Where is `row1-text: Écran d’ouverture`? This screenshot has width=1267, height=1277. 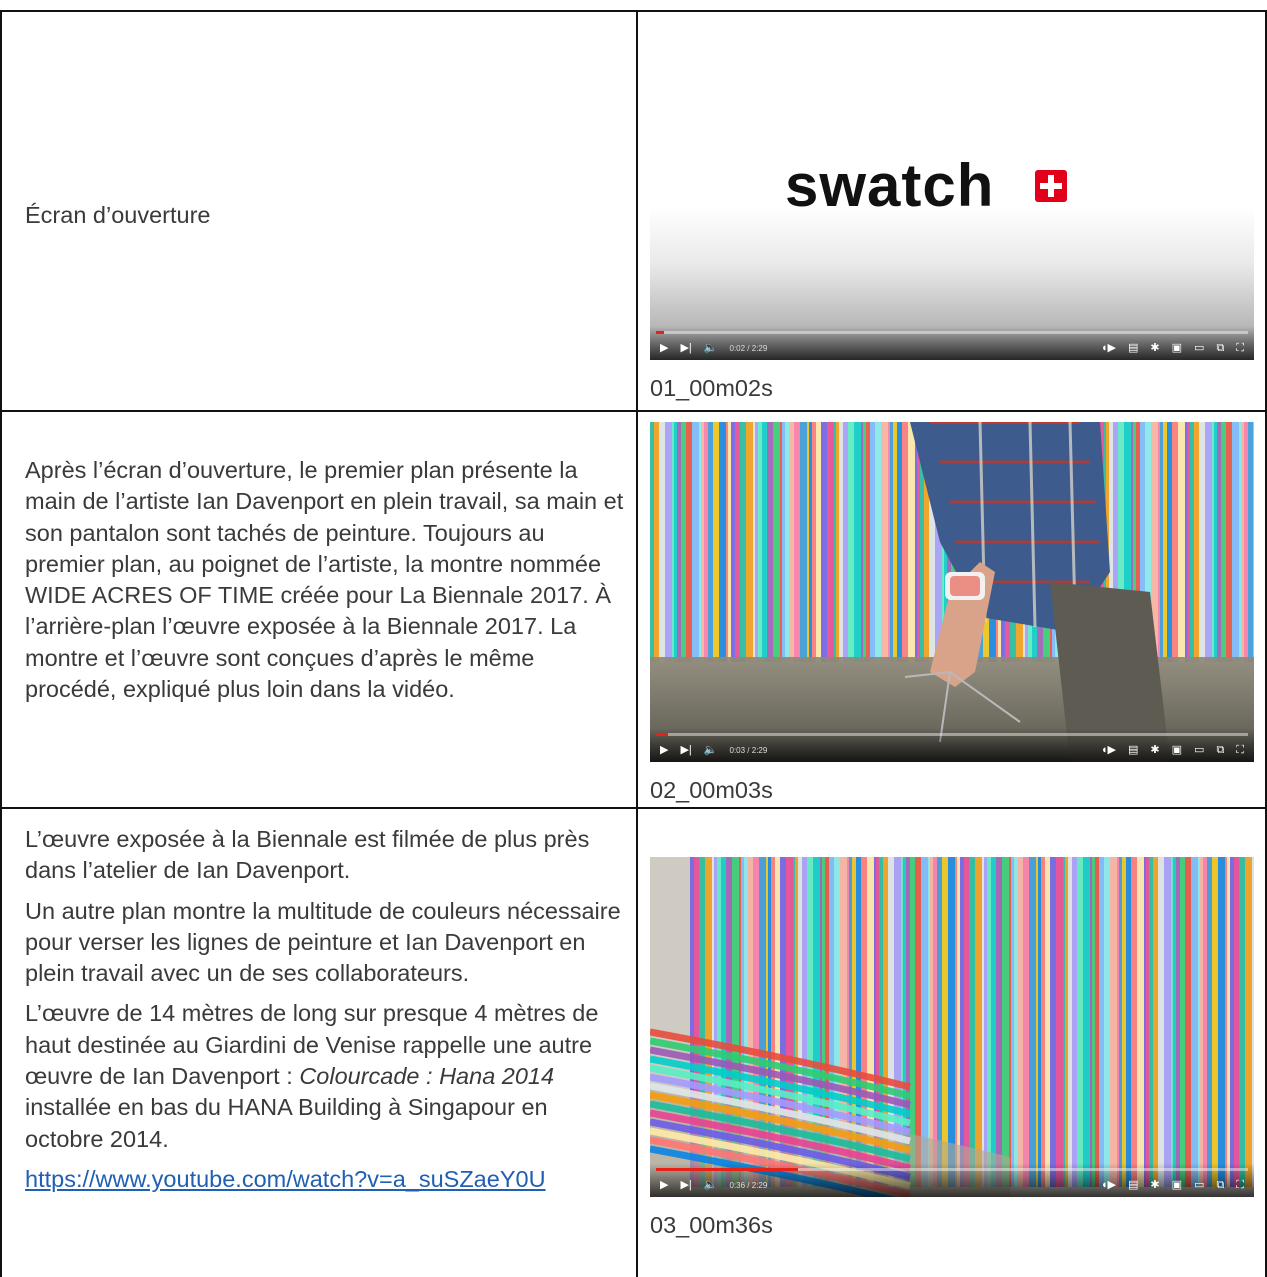 row1-text: Écran d’ouverture is located at coordinates (325, 215).